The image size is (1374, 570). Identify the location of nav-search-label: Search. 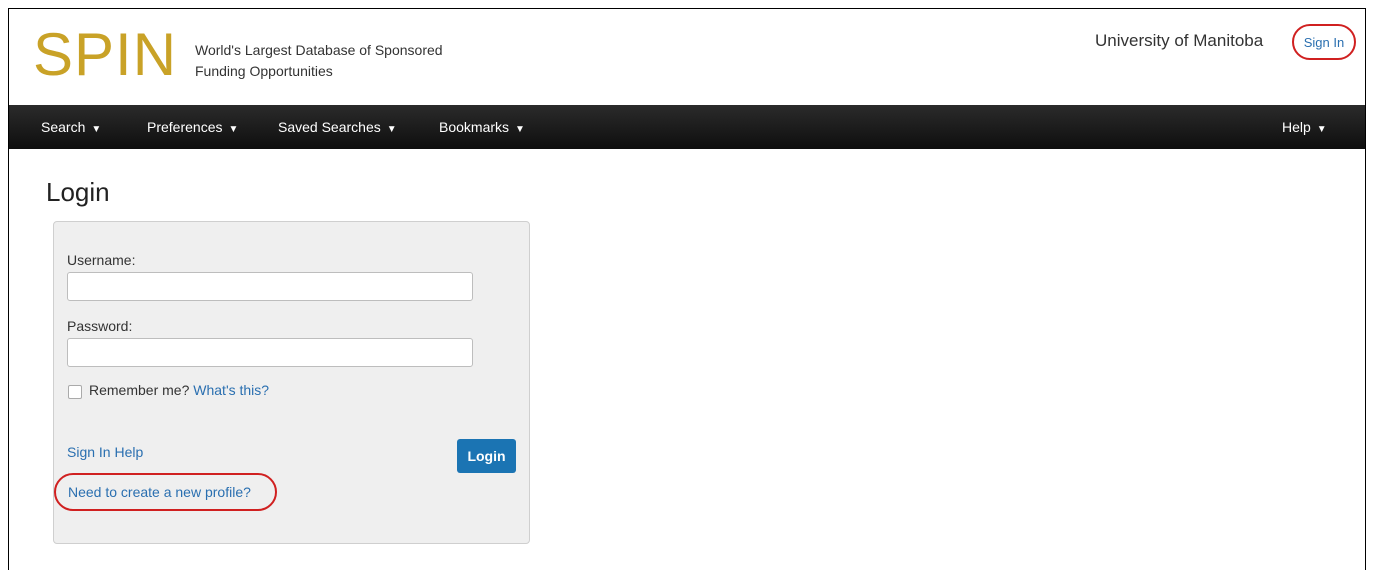
(63, 127).